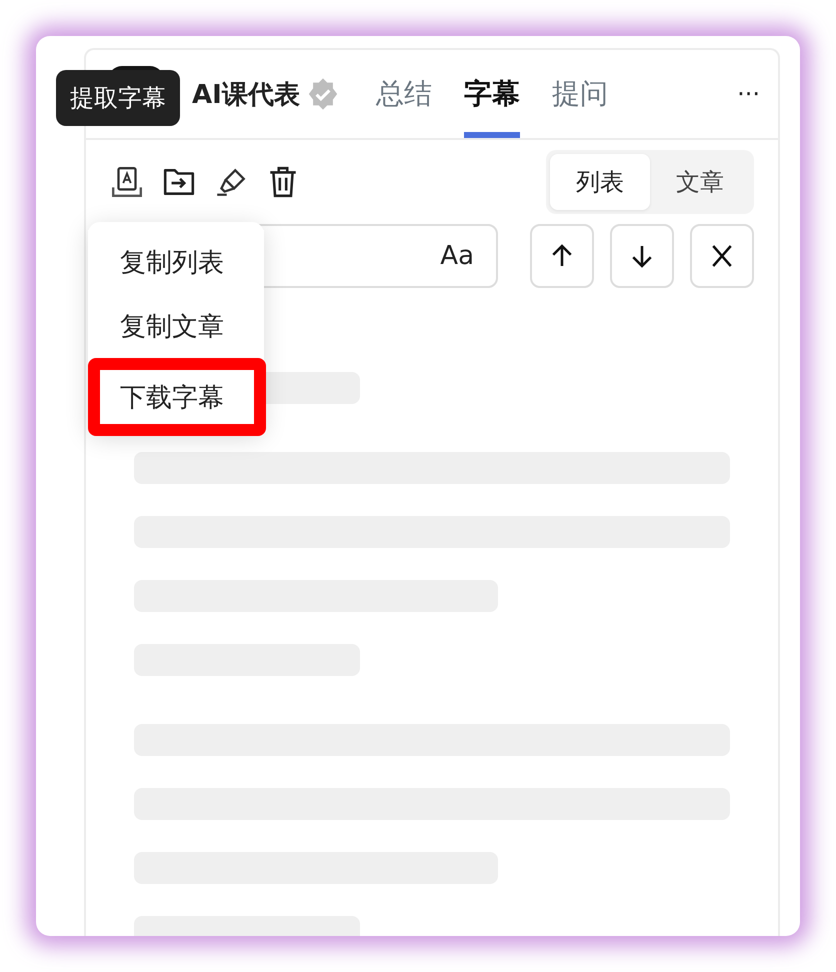  What do you see at coordinates (176, 262) in the screenshot?
I see `menu-item: 复制列表` at bounding box center [176, 262].